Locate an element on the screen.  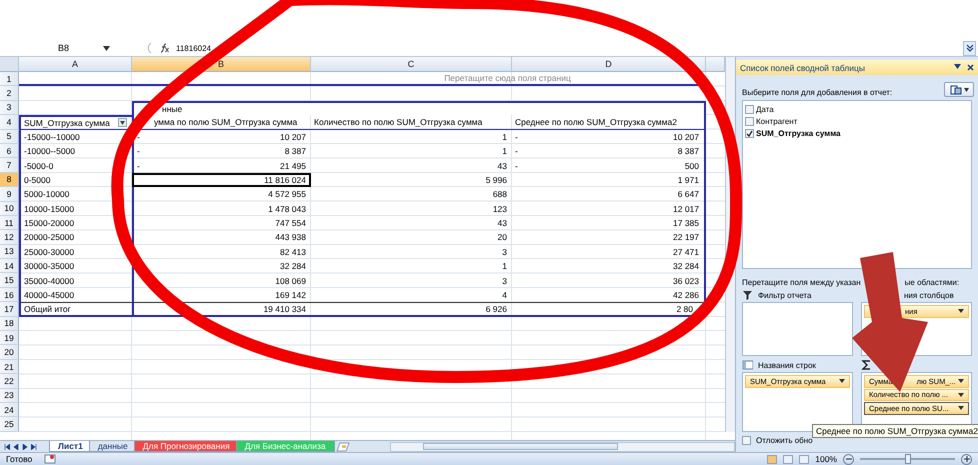
row-header: 12 is located at coordinates (9, 237).